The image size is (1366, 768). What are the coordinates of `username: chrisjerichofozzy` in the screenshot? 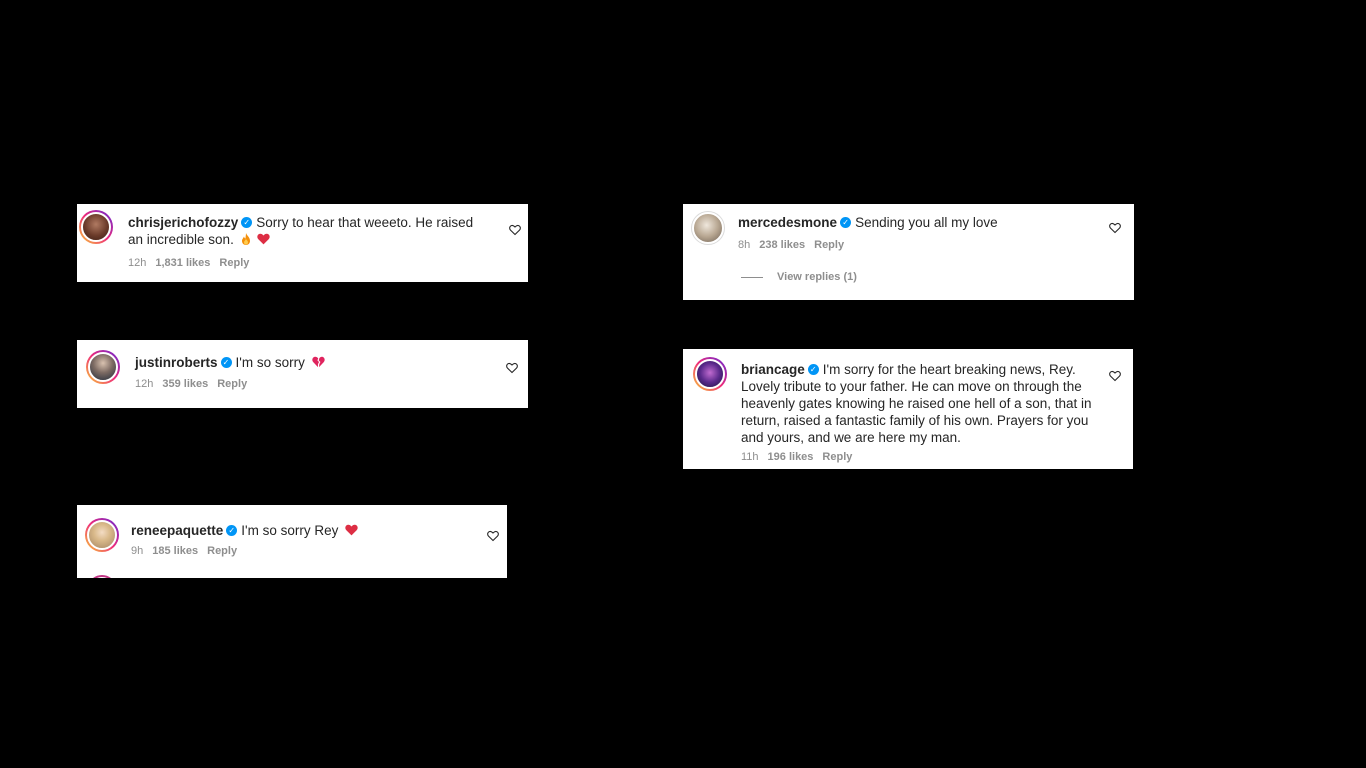 It's located at (183, 222).